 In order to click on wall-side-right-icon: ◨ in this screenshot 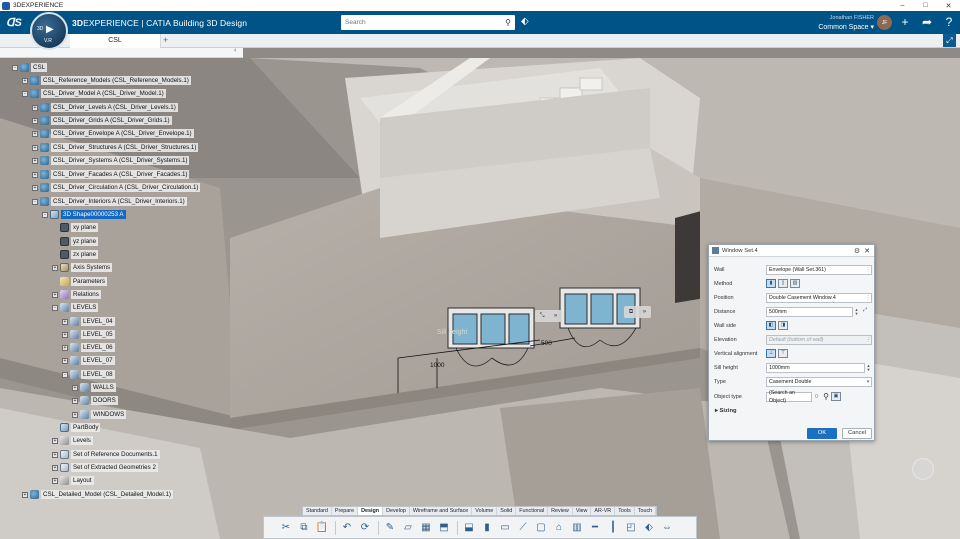, I will do `click(783, 325)`.